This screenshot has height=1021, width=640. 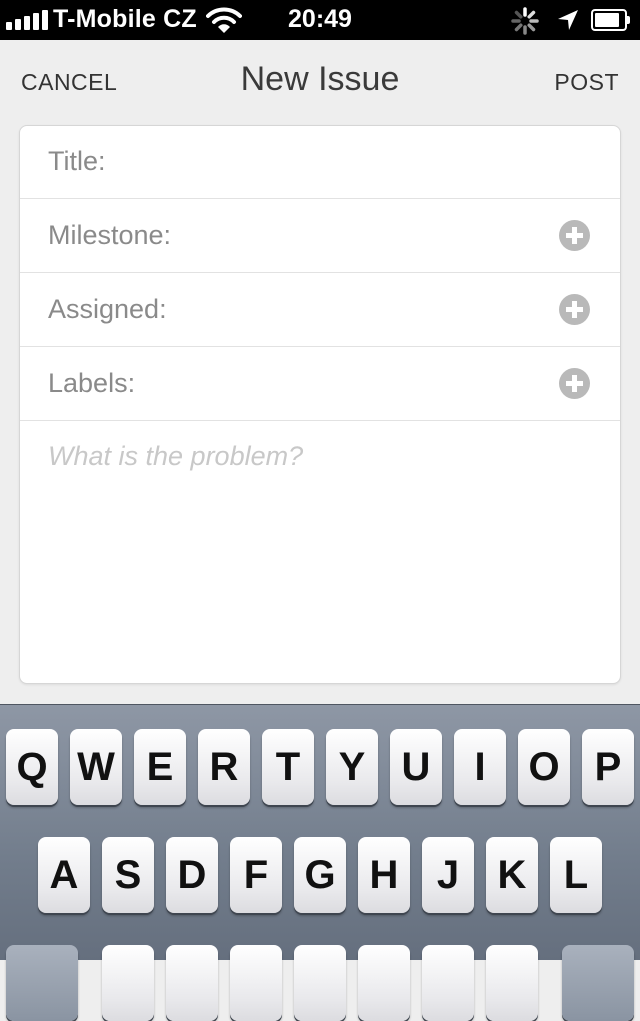 I want to click on status-bar: T-Mobile CZ 20:49, so click(x=320, y=20).